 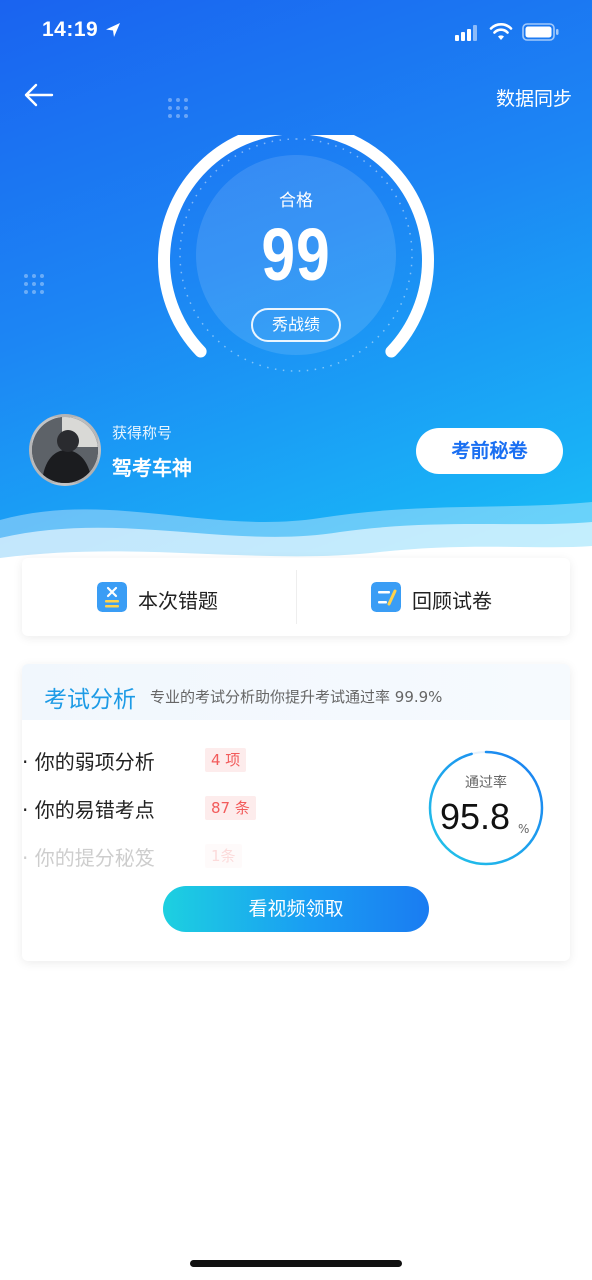 I want to click on status-bar: 14:19, so click(x=296, y=32).